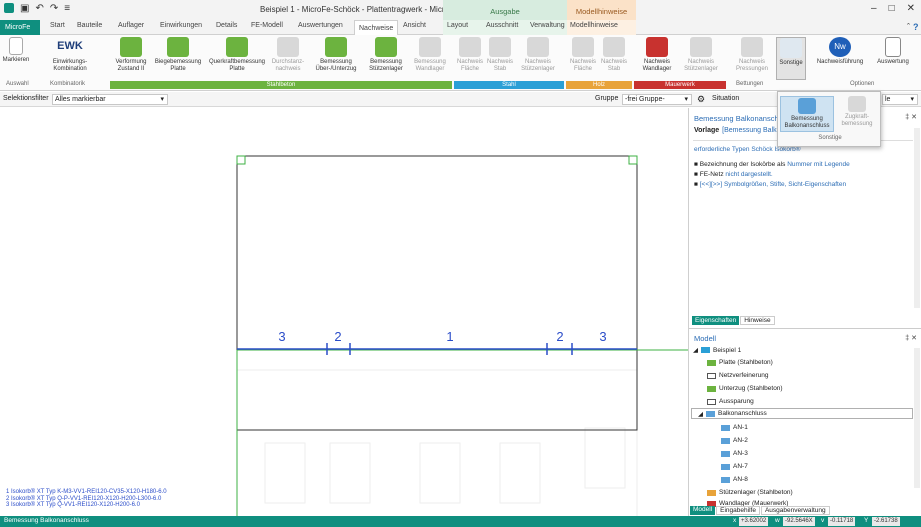 Image resolution: width=921 pixels, height=527 pixels. Describe the element at coordinates (740, 362) in the screenshot. I see `tree-item-platte: Platte (Stahlbeton)` at that location.